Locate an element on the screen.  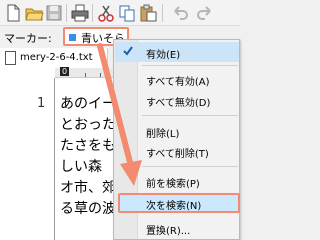
text-file-icon is located at coordinates (10, 58).